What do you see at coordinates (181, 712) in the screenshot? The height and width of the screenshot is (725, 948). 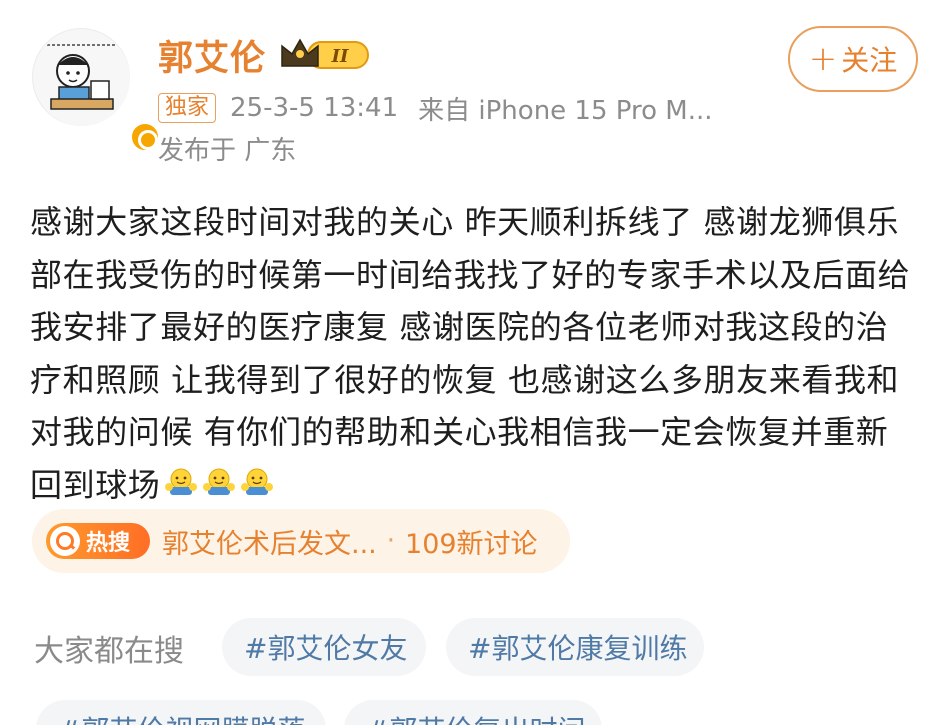 I see `search-chip: #郭艾伦视网膜脱落` at bounding box center [181, 712].